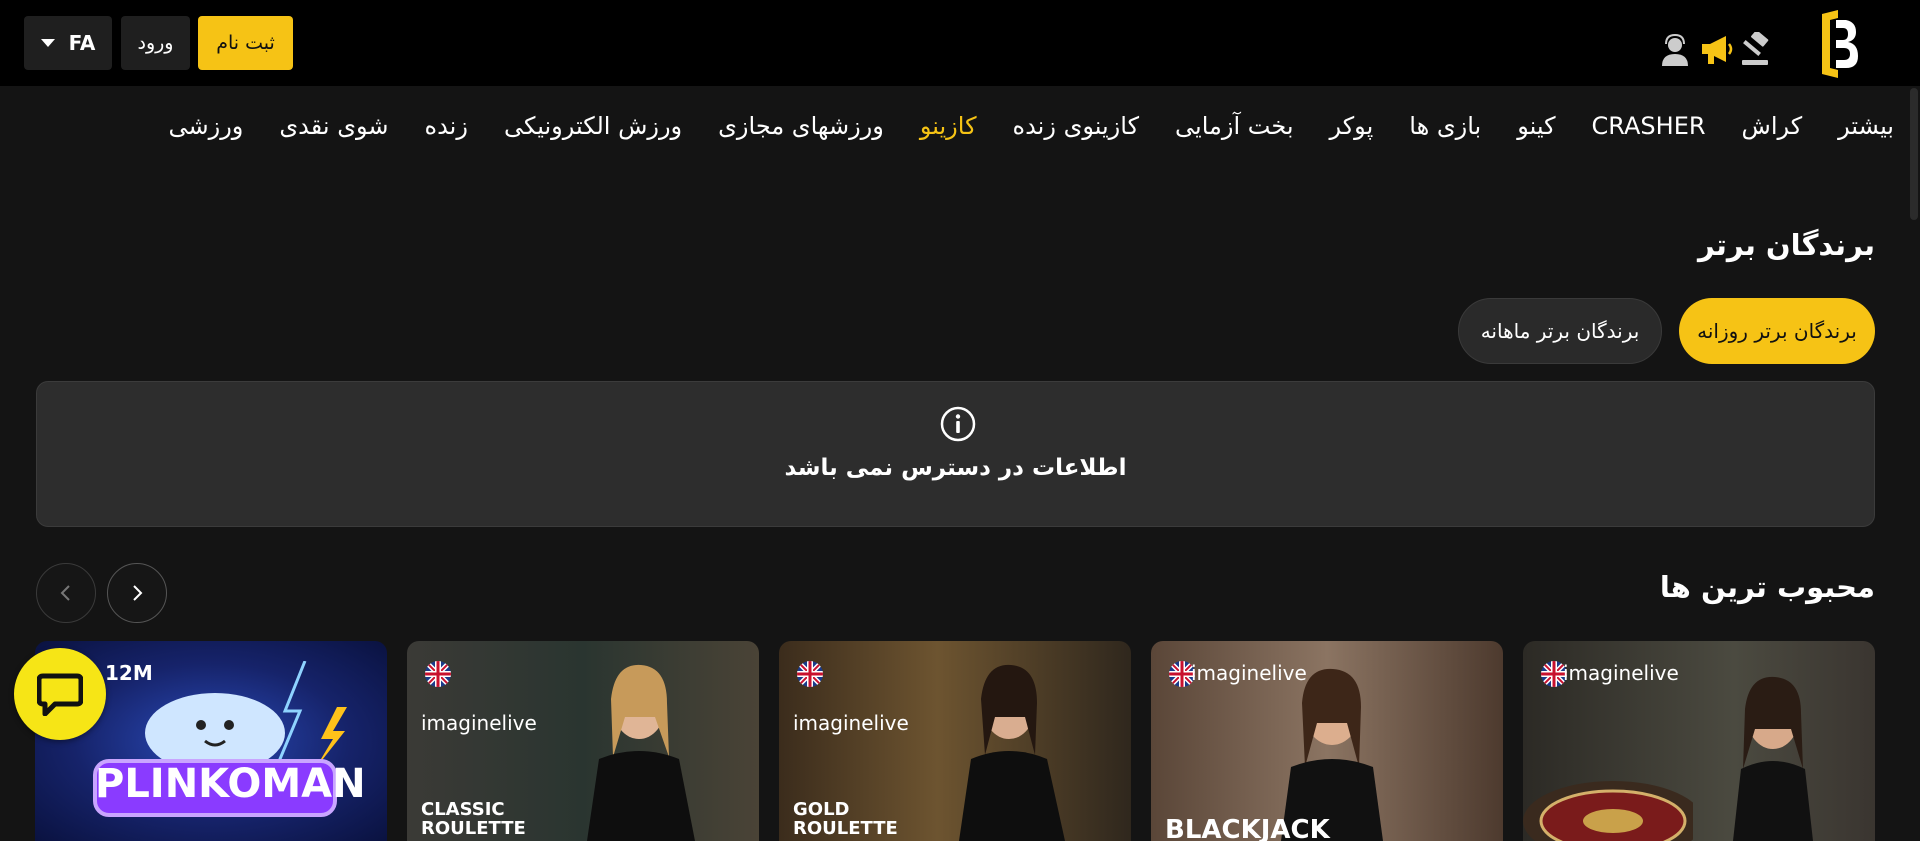 This screenshot has height=841, width=1920. Describe the element at coordinates (1767, 587) in the screenshot. I see `popular-title: محبوب ترین ها` at that location.